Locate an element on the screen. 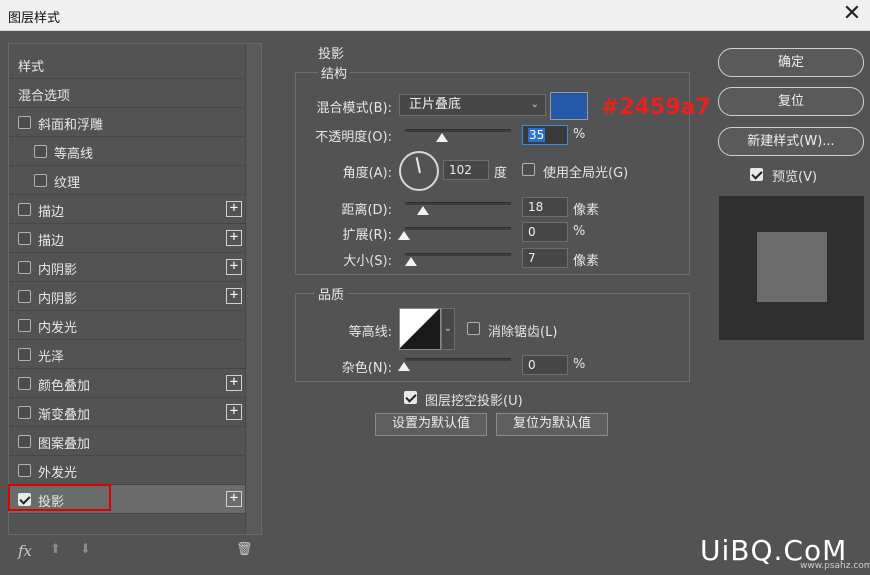 The height and width of the screenshot is (575, 870). style-list-item: 纹理 is located at coordinates (127, 180).